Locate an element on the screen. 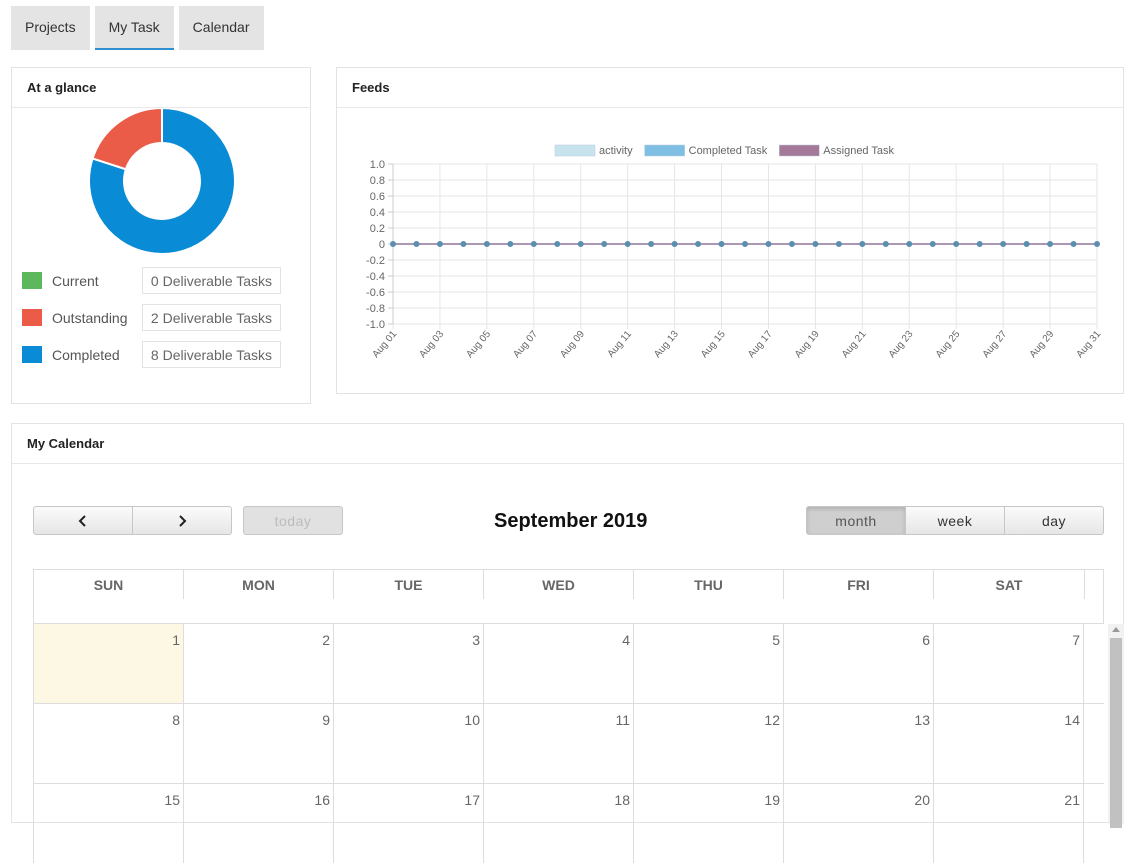  x-tick-label: Aug 19 is located at coordinates (807, 345).